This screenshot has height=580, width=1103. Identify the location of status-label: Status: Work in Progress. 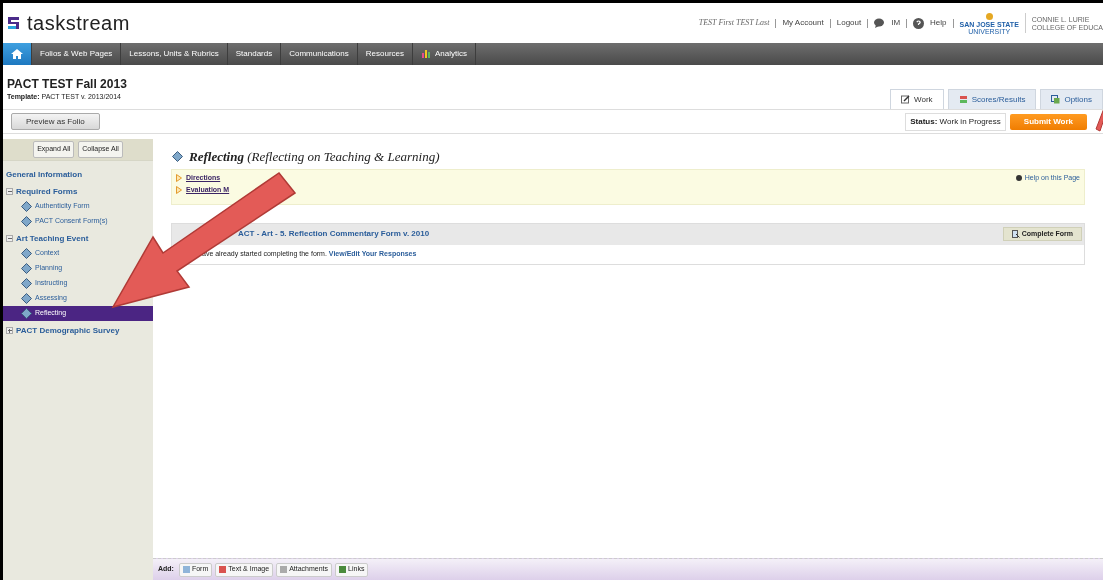
(955, 121).